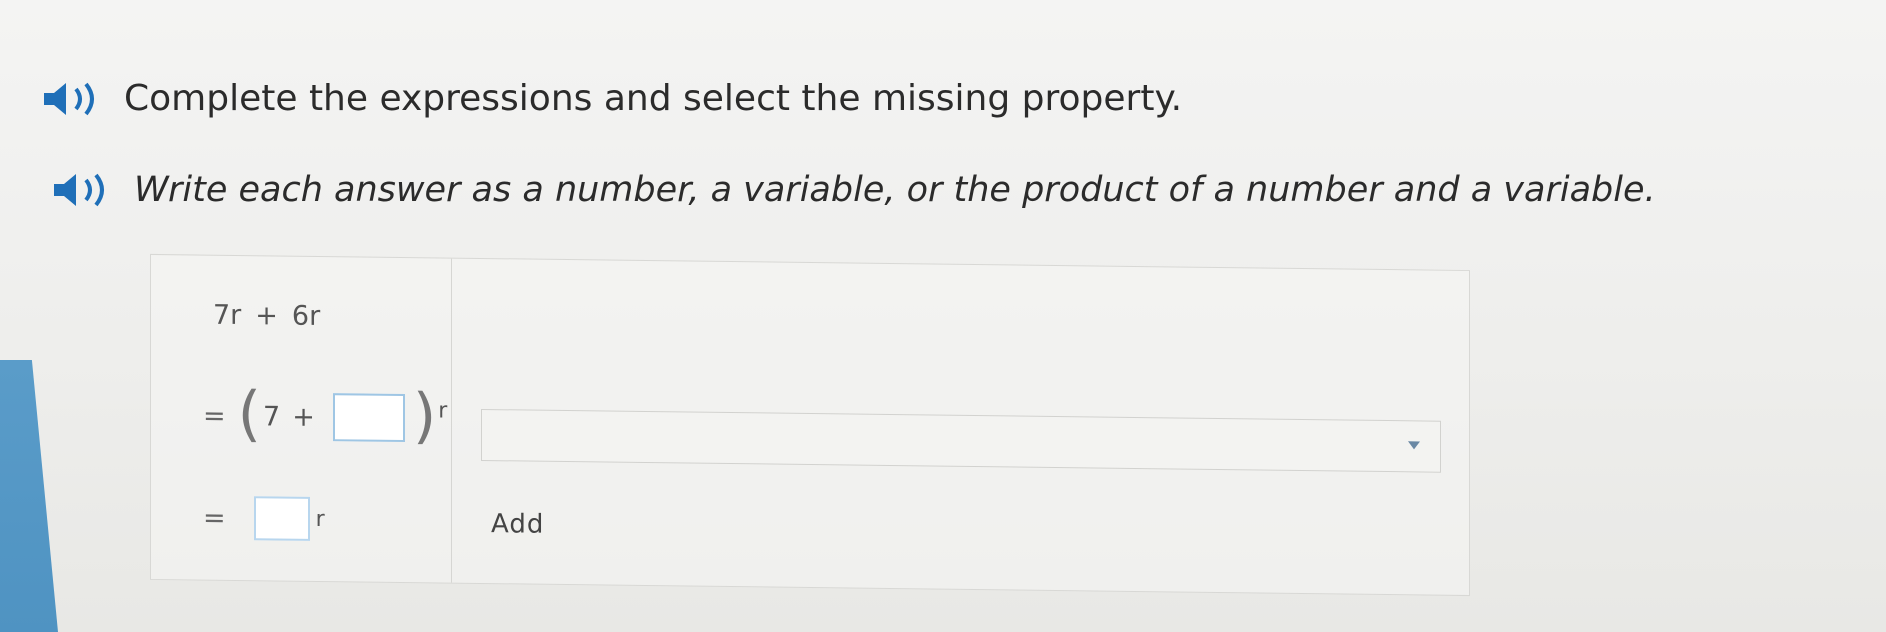 The image size is (1886, 632). What do you see at coordinates (424, 416) in the screenshot?
I see `close-parenthesis: )` at bounding box center [424, 416].